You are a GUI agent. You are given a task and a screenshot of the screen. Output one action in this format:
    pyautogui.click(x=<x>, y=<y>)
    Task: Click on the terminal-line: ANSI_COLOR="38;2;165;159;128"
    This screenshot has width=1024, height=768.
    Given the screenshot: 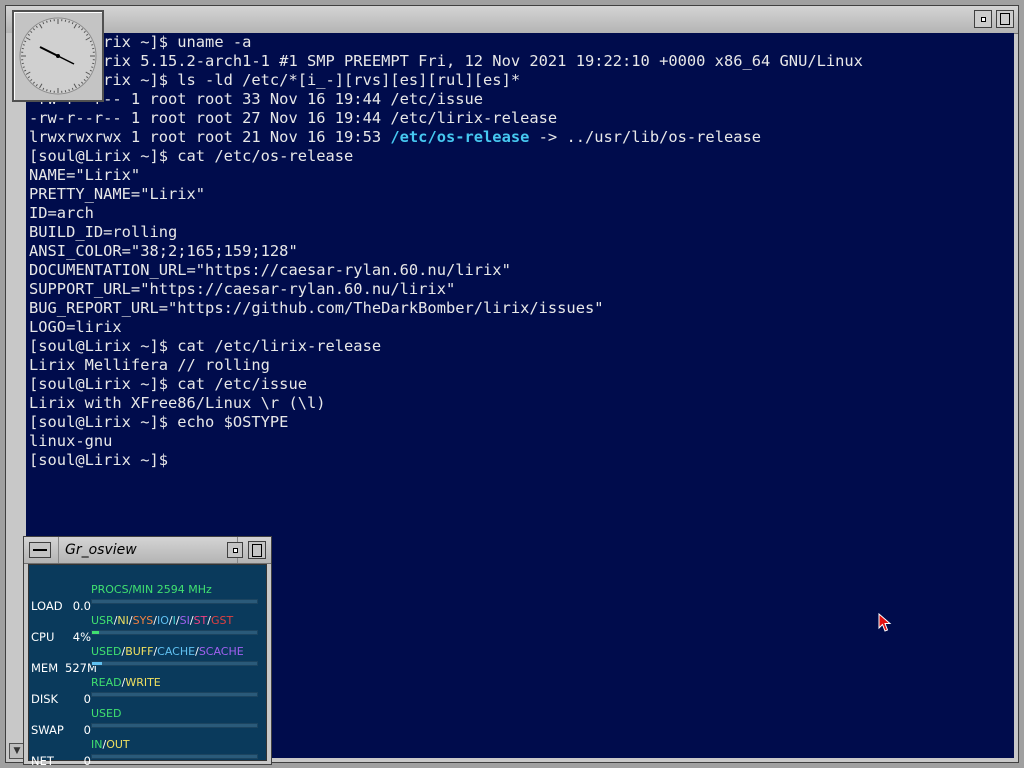 What is the action you would take?
    pyautogui.click(x=163, y=251)
    